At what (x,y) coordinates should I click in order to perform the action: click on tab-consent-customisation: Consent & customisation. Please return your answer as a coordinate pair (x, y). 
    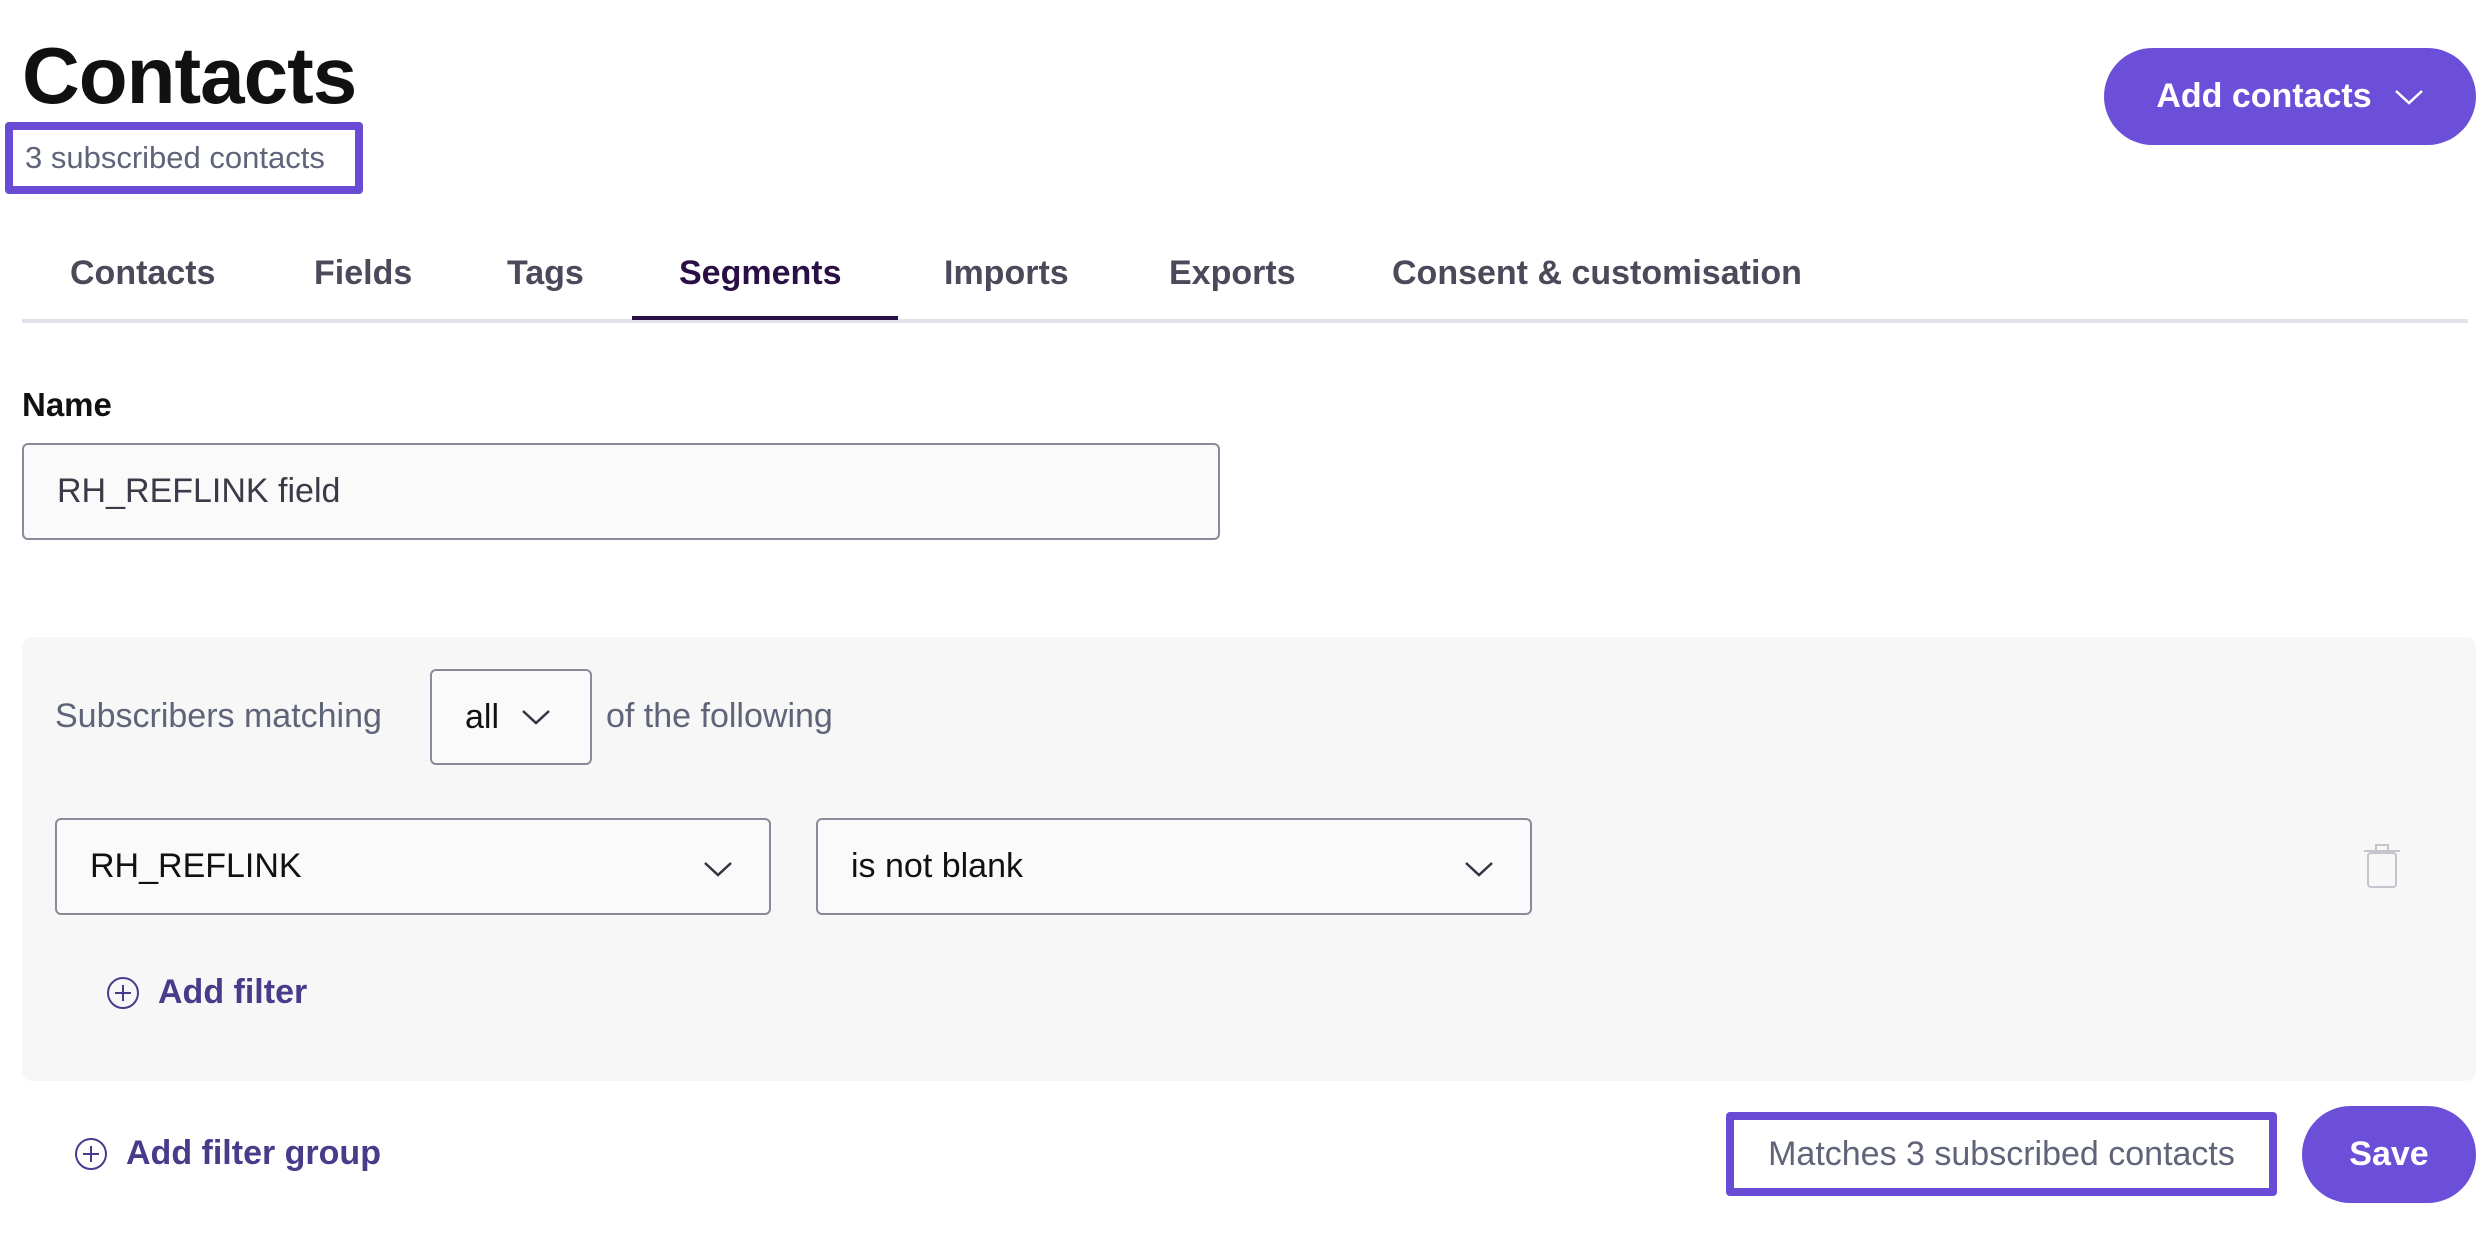
    Looking at the image, I should click on (1597, 273).